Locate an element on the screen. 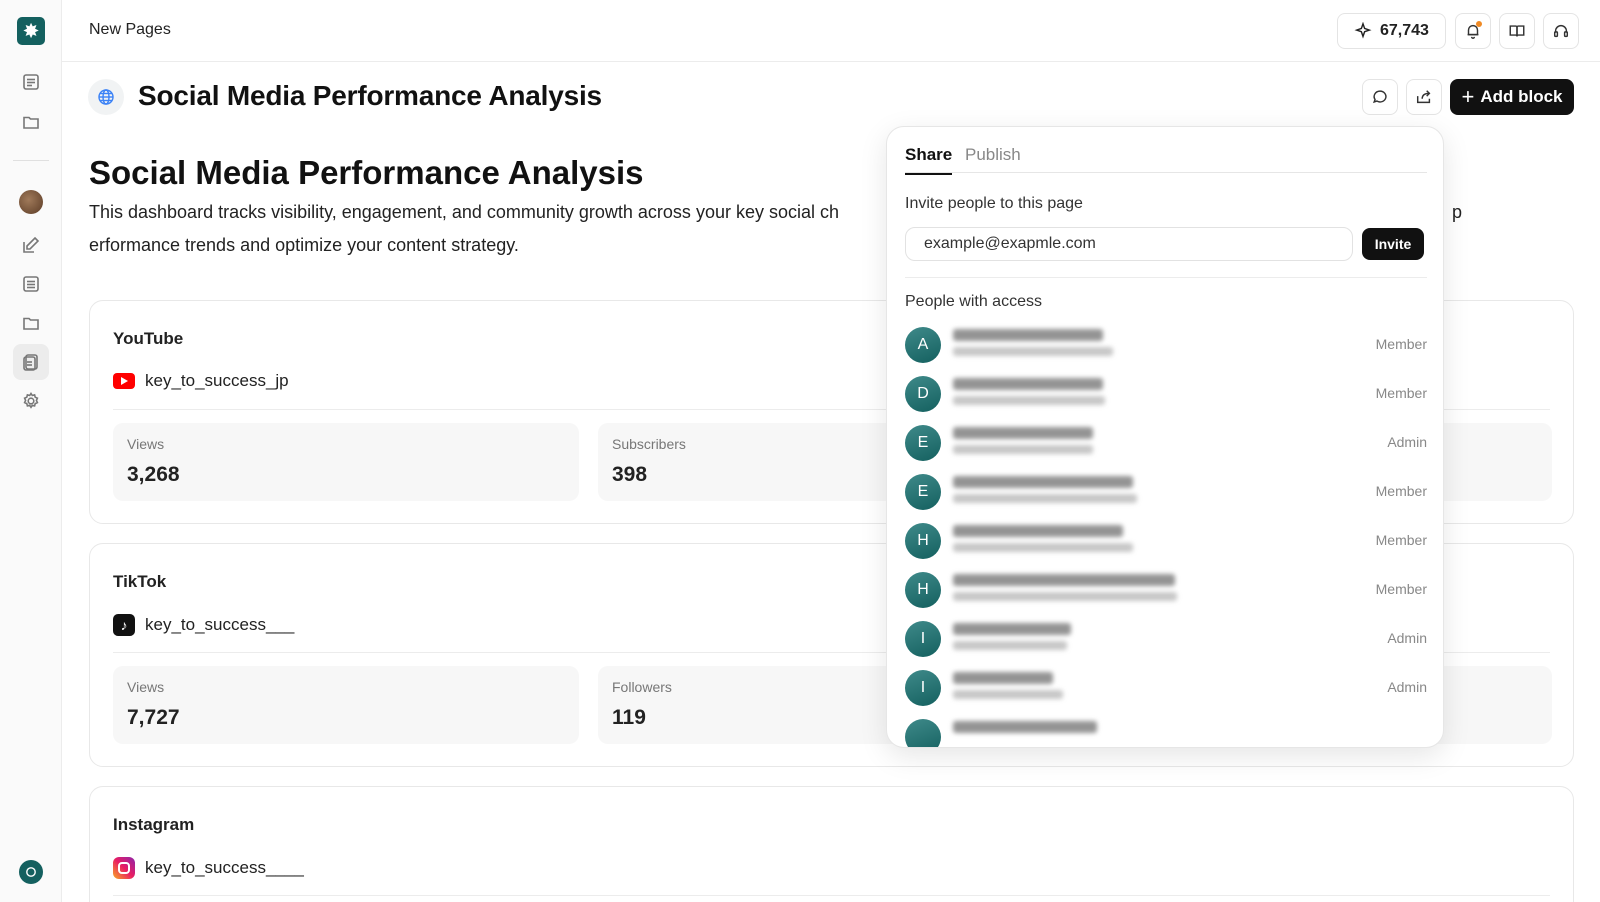 This screenshot has width=1600, height=902. page-globe-icon is located at coordinates (106, 97).